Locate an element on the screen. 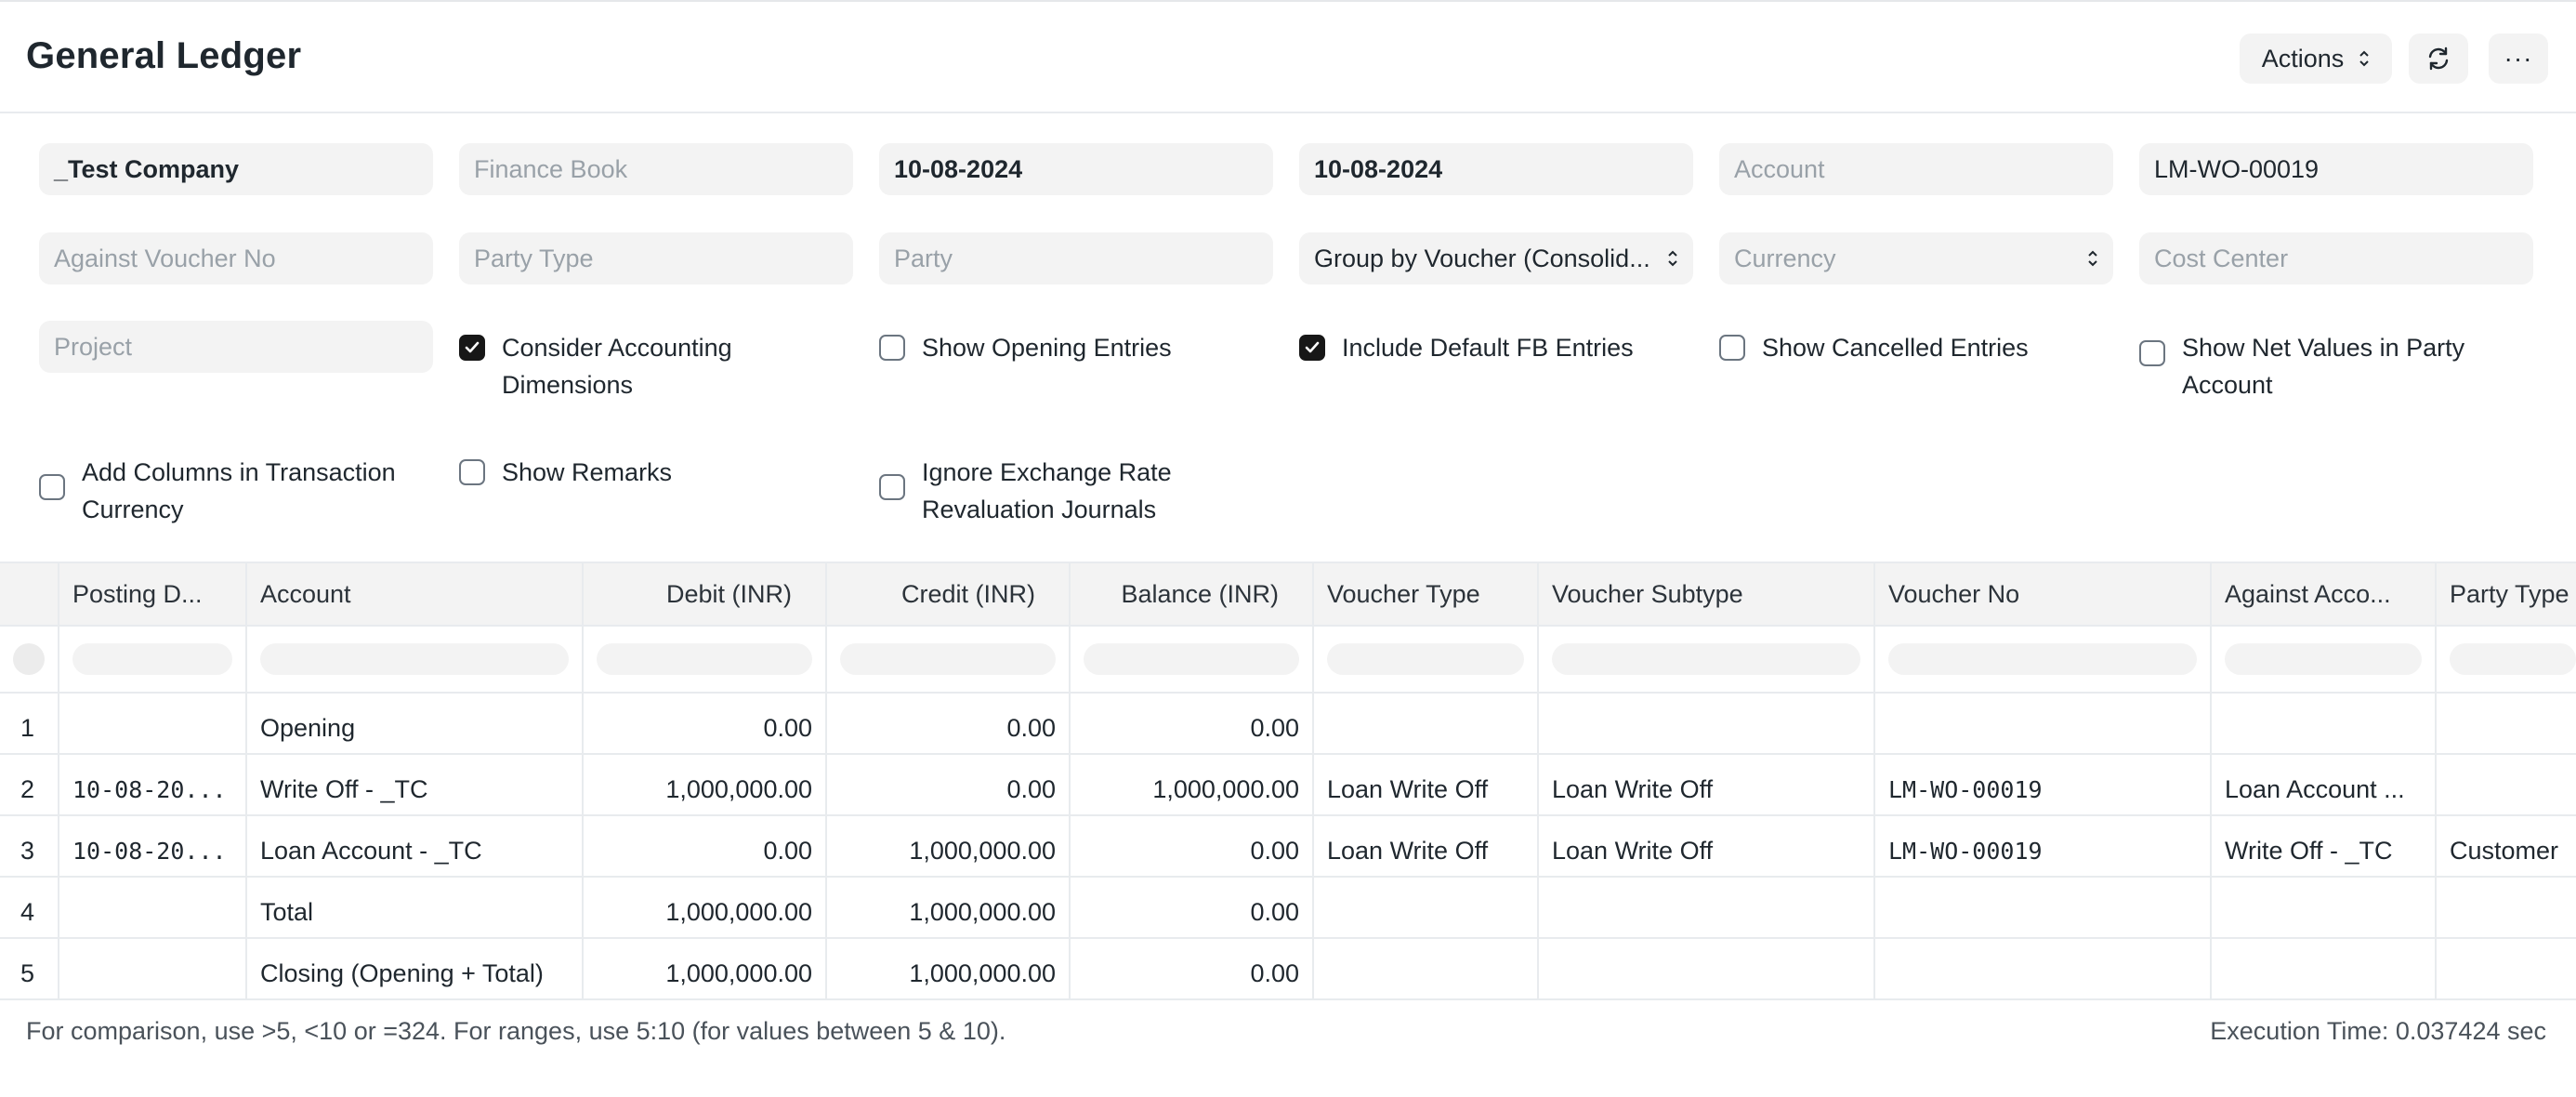 This screenshot has width=2576, height=1097. column-header-account: Account is located at coordinates (415, 594).